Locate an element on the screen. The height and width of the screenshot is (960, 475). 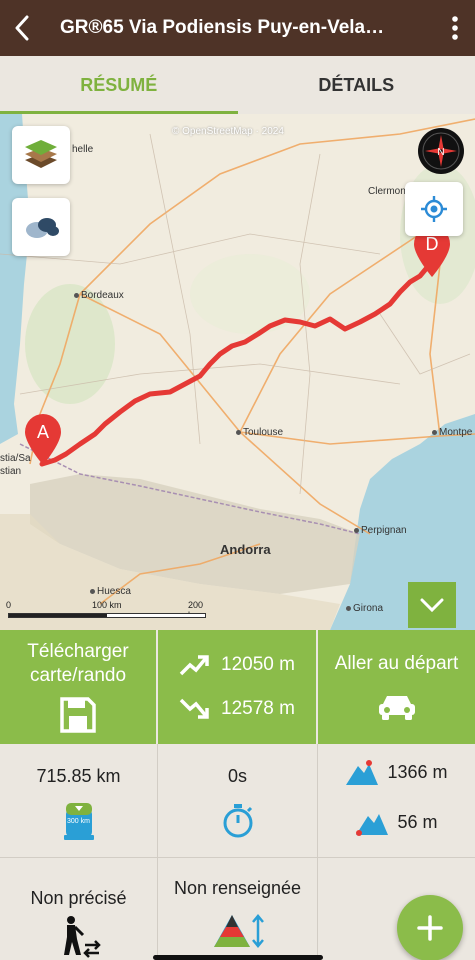
max-altitude-value: 1366 m is located at coordinates (417, 771).